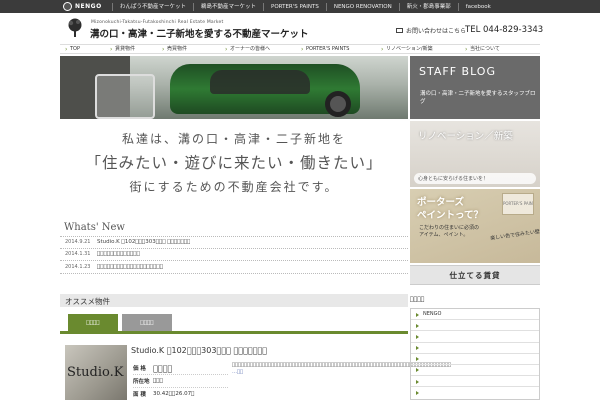 The image size is (600, 400). I want to click on renovation-banner: リノベーション／新築 心身ともに安らげる住まいを！, so click(475, 154).